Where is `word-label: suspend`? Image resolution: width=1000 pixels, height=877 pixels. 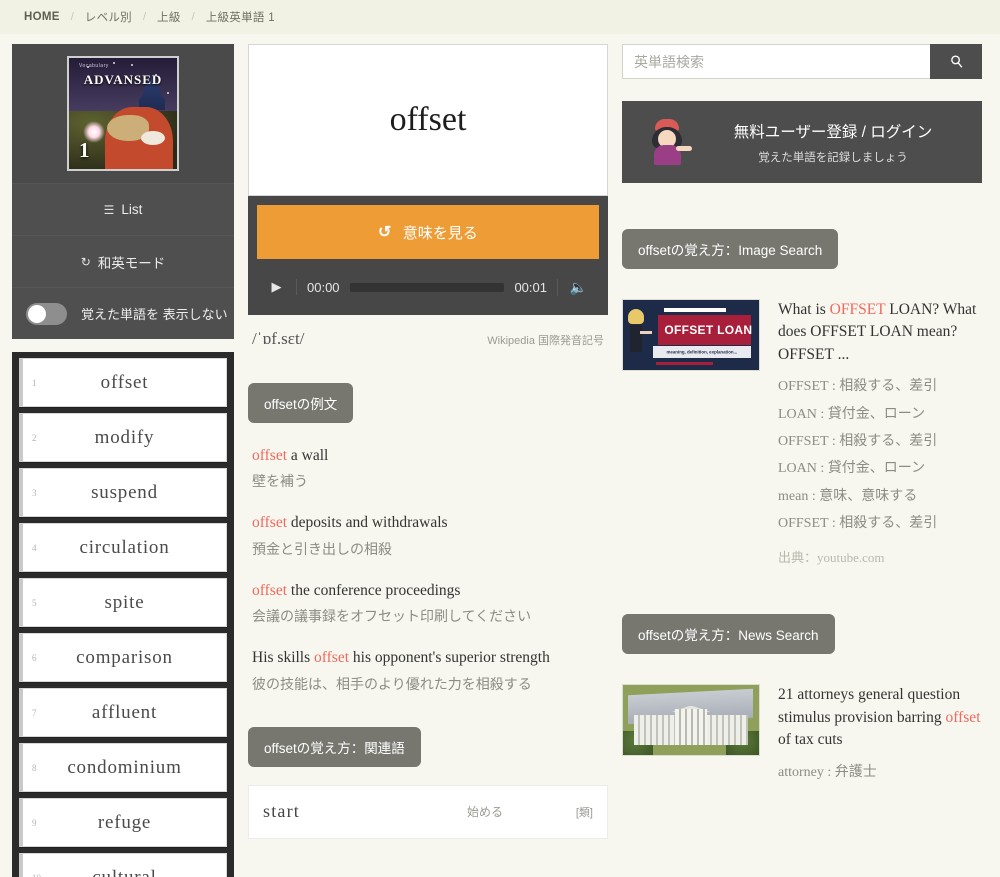
word-label: suspend is located at coordinates (124, 492).